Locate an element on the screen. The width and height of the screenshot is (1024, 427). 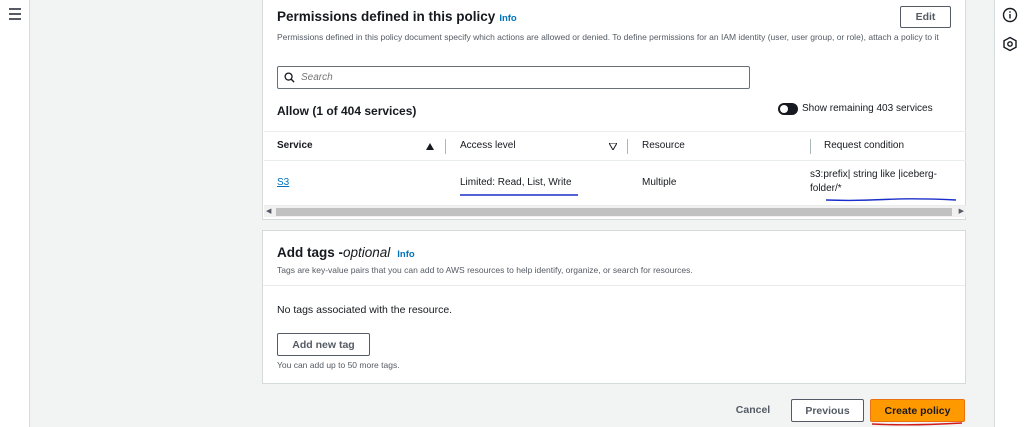
right-tools-rail is located at coordinates (1009, 213).